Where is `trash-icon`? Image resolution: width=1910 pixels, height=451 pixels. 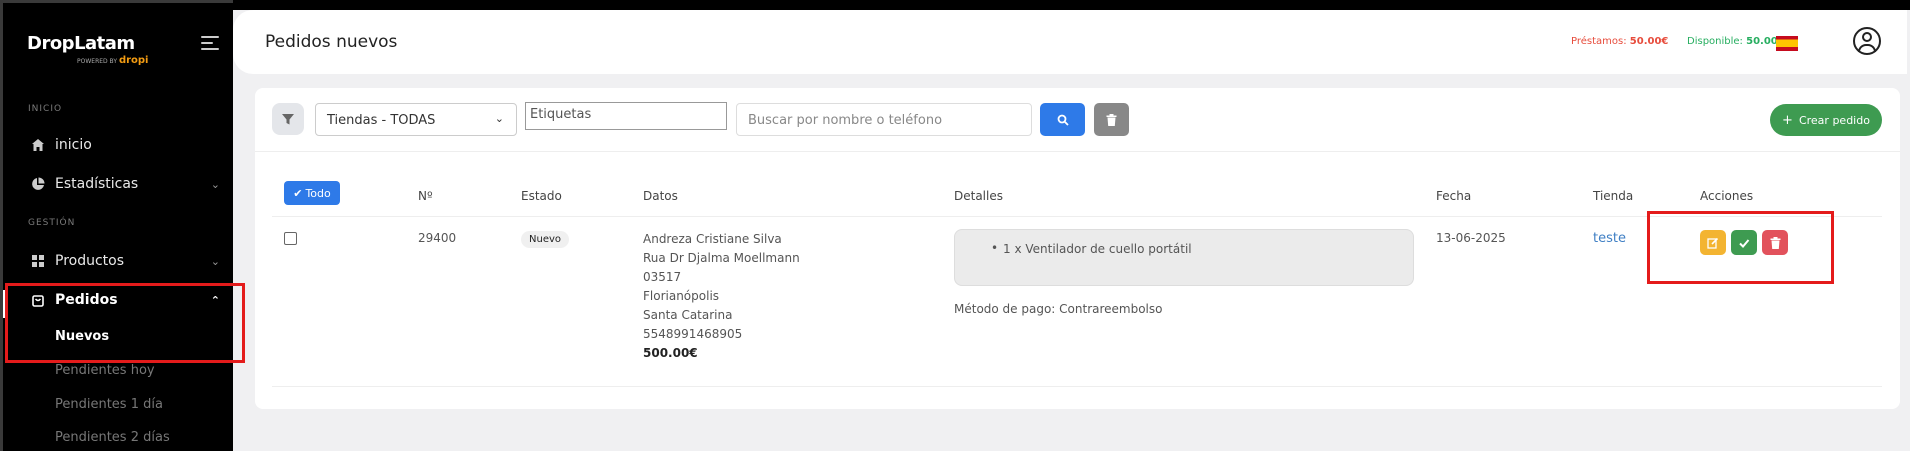
trash-icon is located at coordinates (1111, 119).